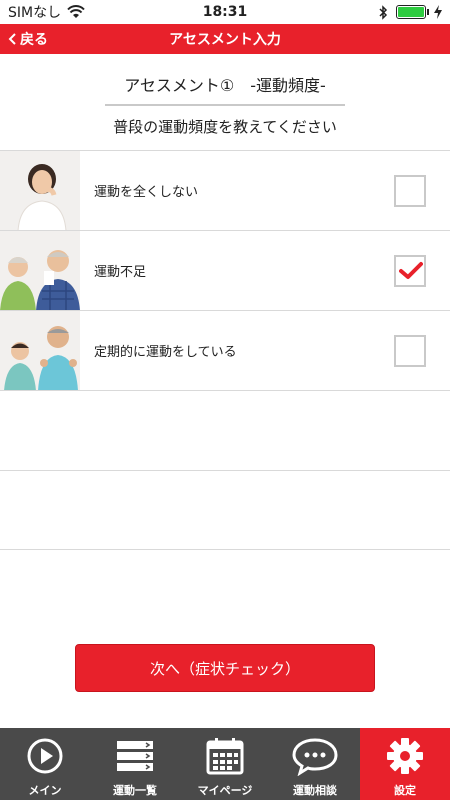  I want to click on tab-settings: 設定, so click(405, 764).